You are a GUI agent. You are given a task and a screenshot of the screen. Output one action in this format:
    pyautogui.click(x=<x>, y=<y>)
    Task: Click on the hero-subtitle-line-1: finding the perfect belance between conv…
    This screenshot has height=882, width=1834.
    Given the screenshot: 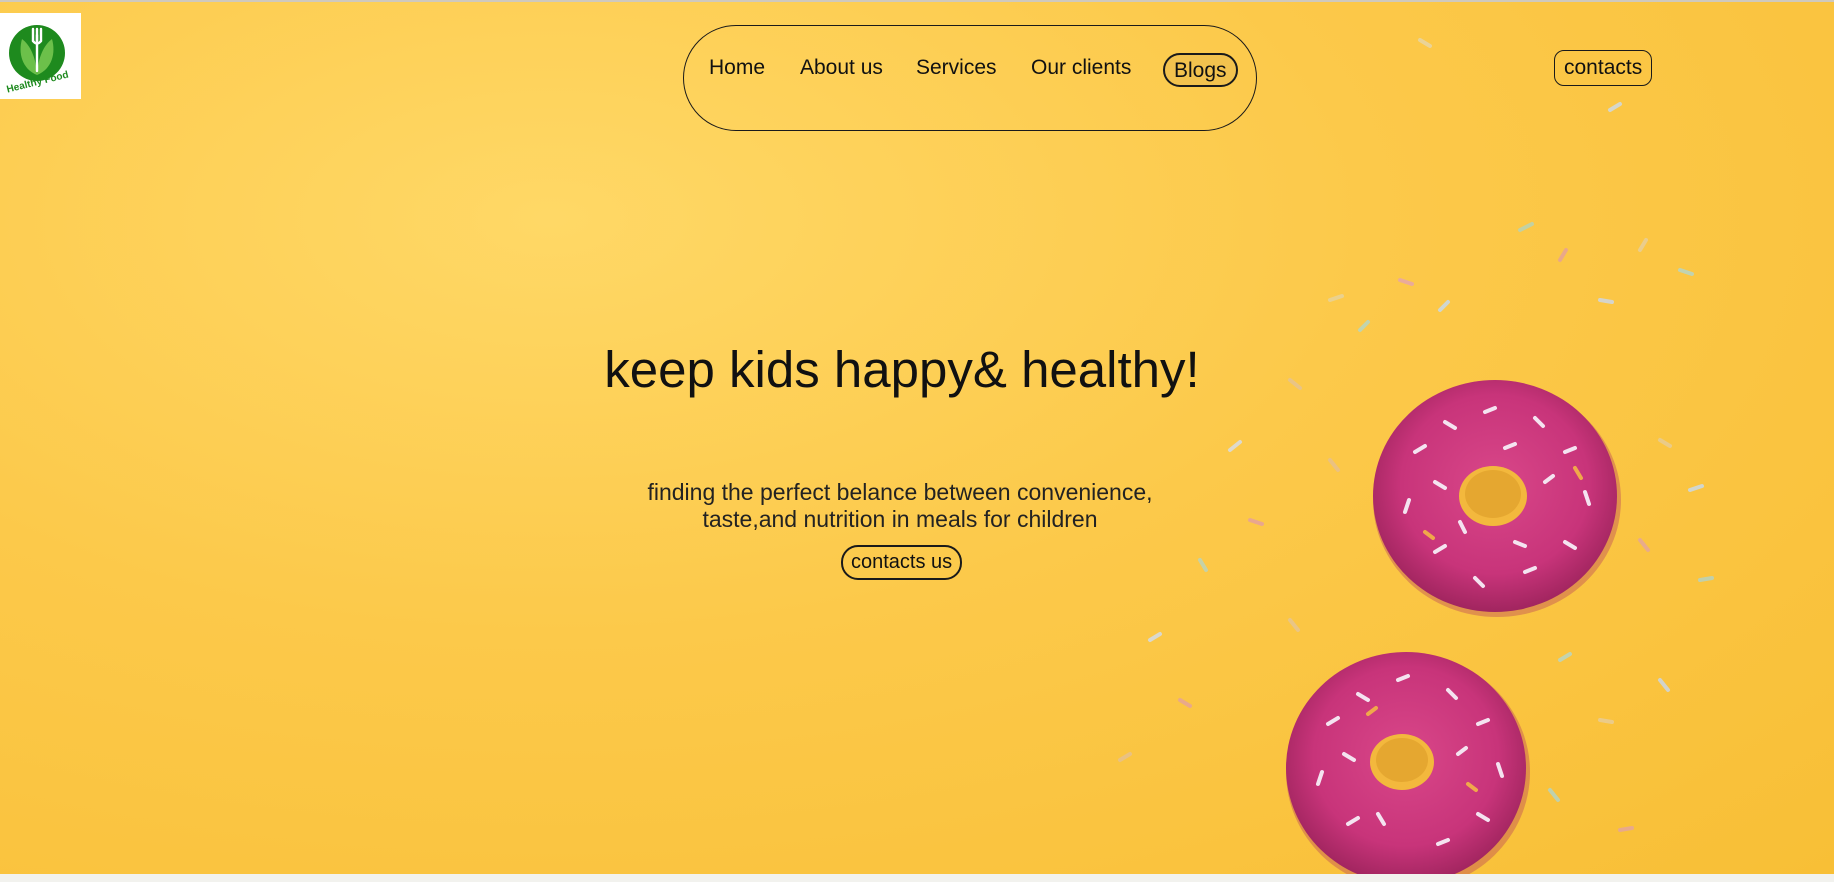 What is the action you would take?
    pyautogui.click(x=900, y=492)
    